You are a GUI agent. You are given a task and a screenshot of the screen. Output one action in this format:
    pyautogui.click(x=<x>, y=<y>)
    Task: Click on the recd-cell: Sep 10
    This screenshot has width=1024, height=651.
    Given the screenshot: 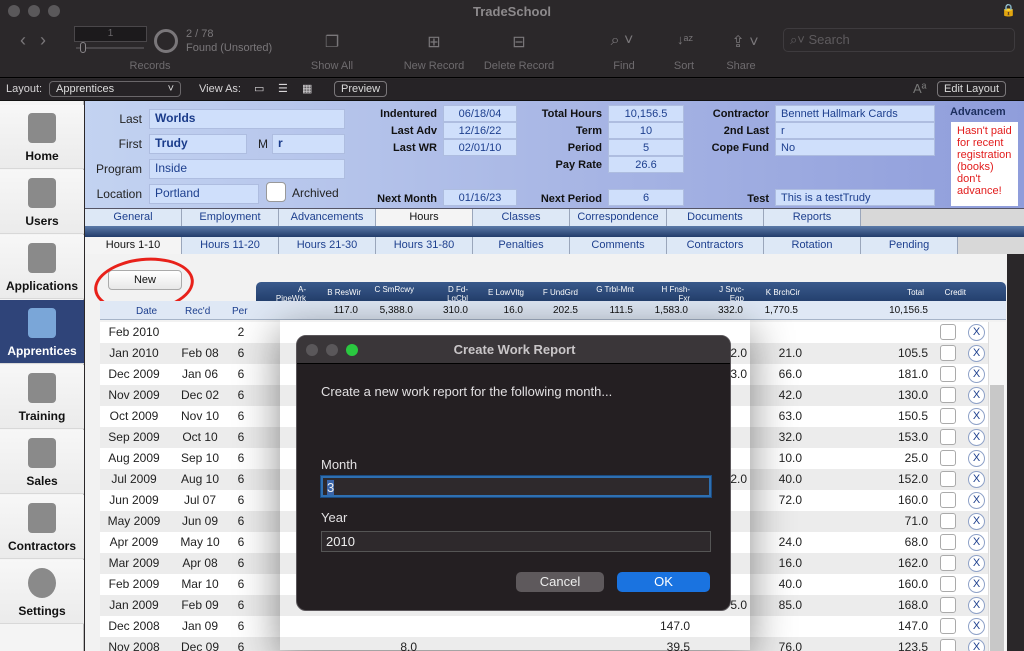 What is the action you would take?
    pyautogui.click(x=200, y=458)
    